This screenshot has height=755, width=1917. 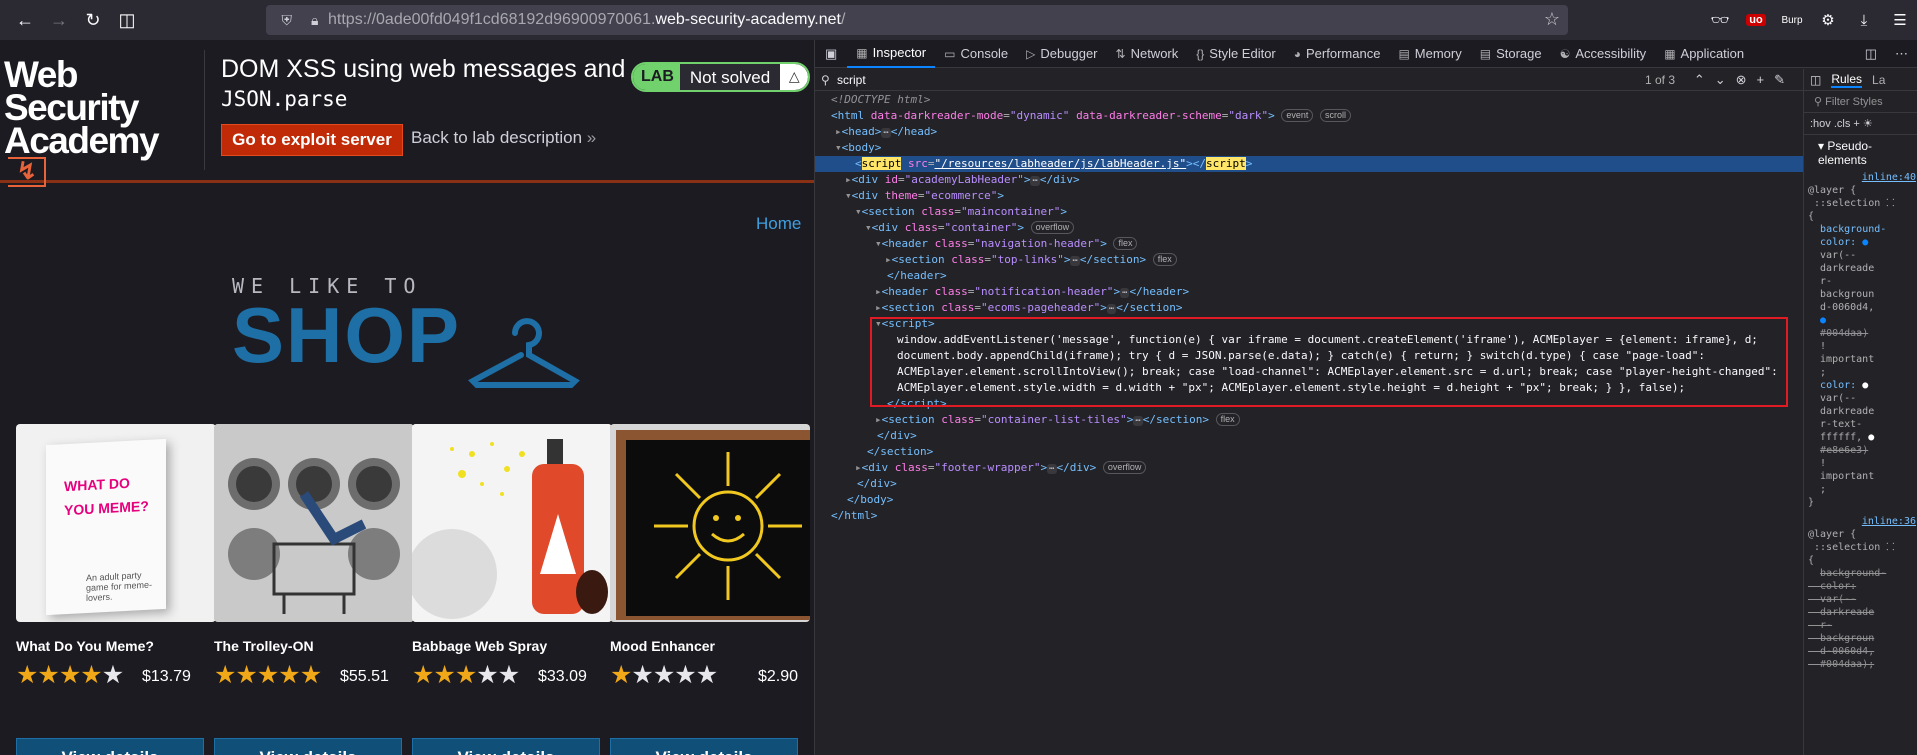 What do you see at coordinates (352, 19) in the screenshot?
I see `url-scheme: https://` at bounding box center [352, 19].